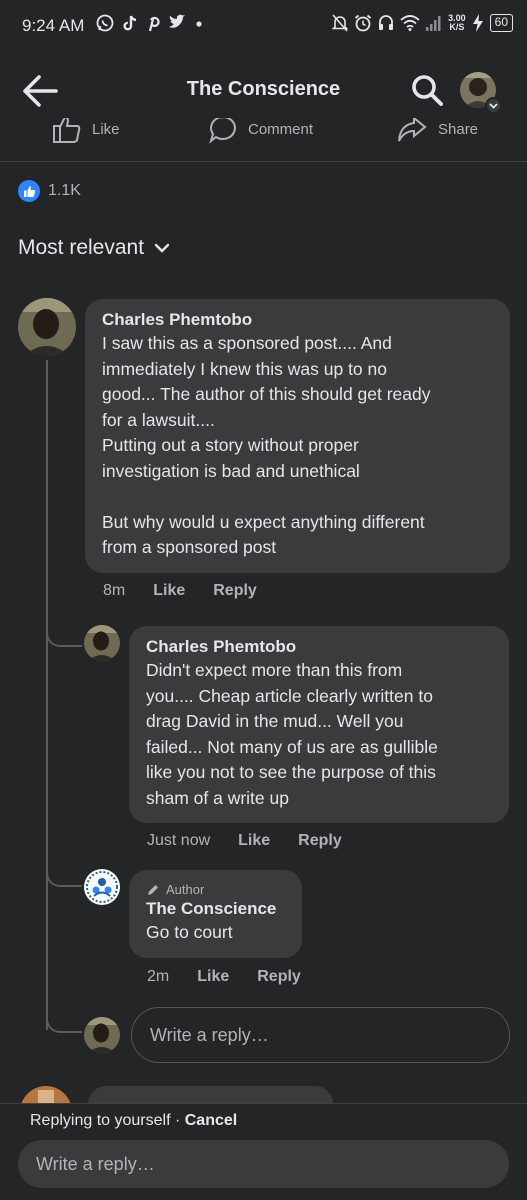 Image resolution: width=527 pixels, height=1200 pixels. Describe the element at coordinates (230, 445) in the screenshot. I see `comment-line: Putting out a story without proper` at that location.